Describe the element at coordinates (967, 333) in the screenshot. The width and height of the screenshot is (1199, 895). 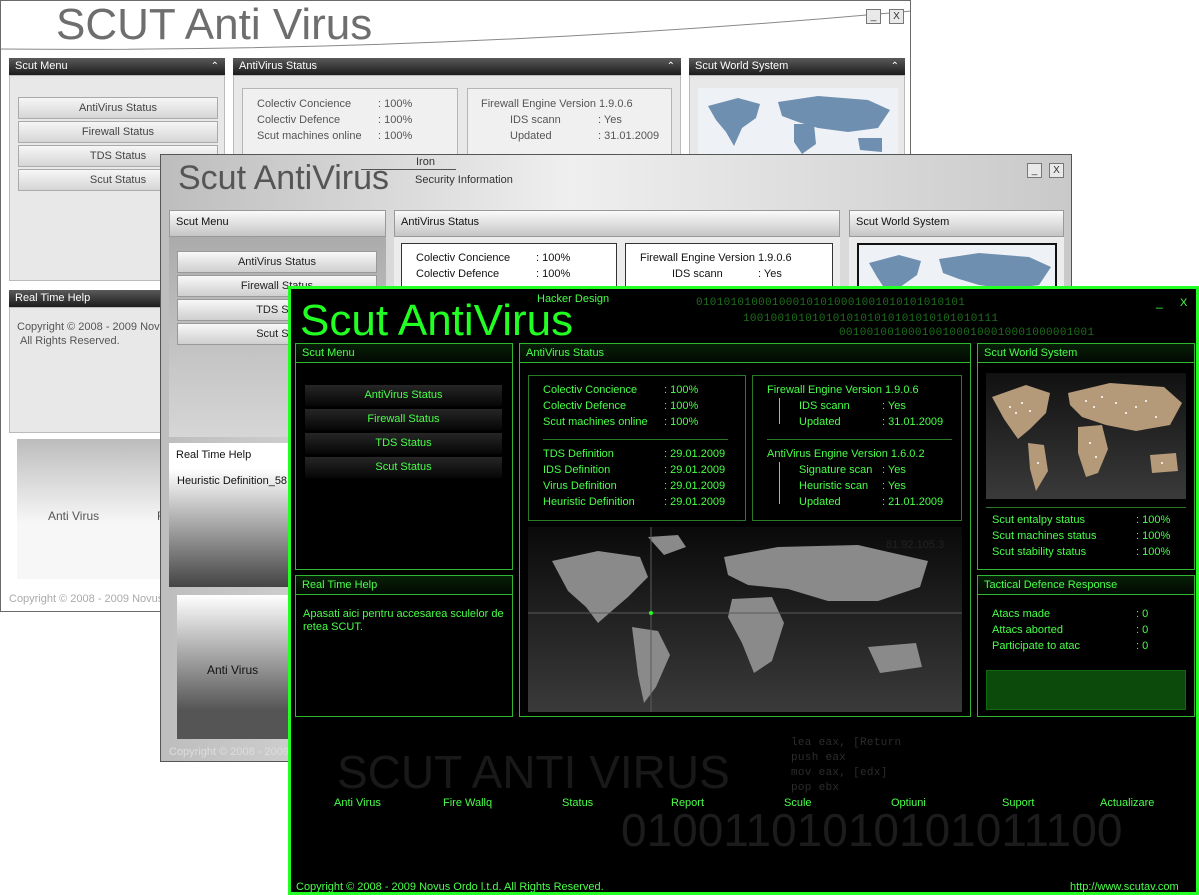
I see `binary-line: 0010010010001001000100010001000001001` at that location.